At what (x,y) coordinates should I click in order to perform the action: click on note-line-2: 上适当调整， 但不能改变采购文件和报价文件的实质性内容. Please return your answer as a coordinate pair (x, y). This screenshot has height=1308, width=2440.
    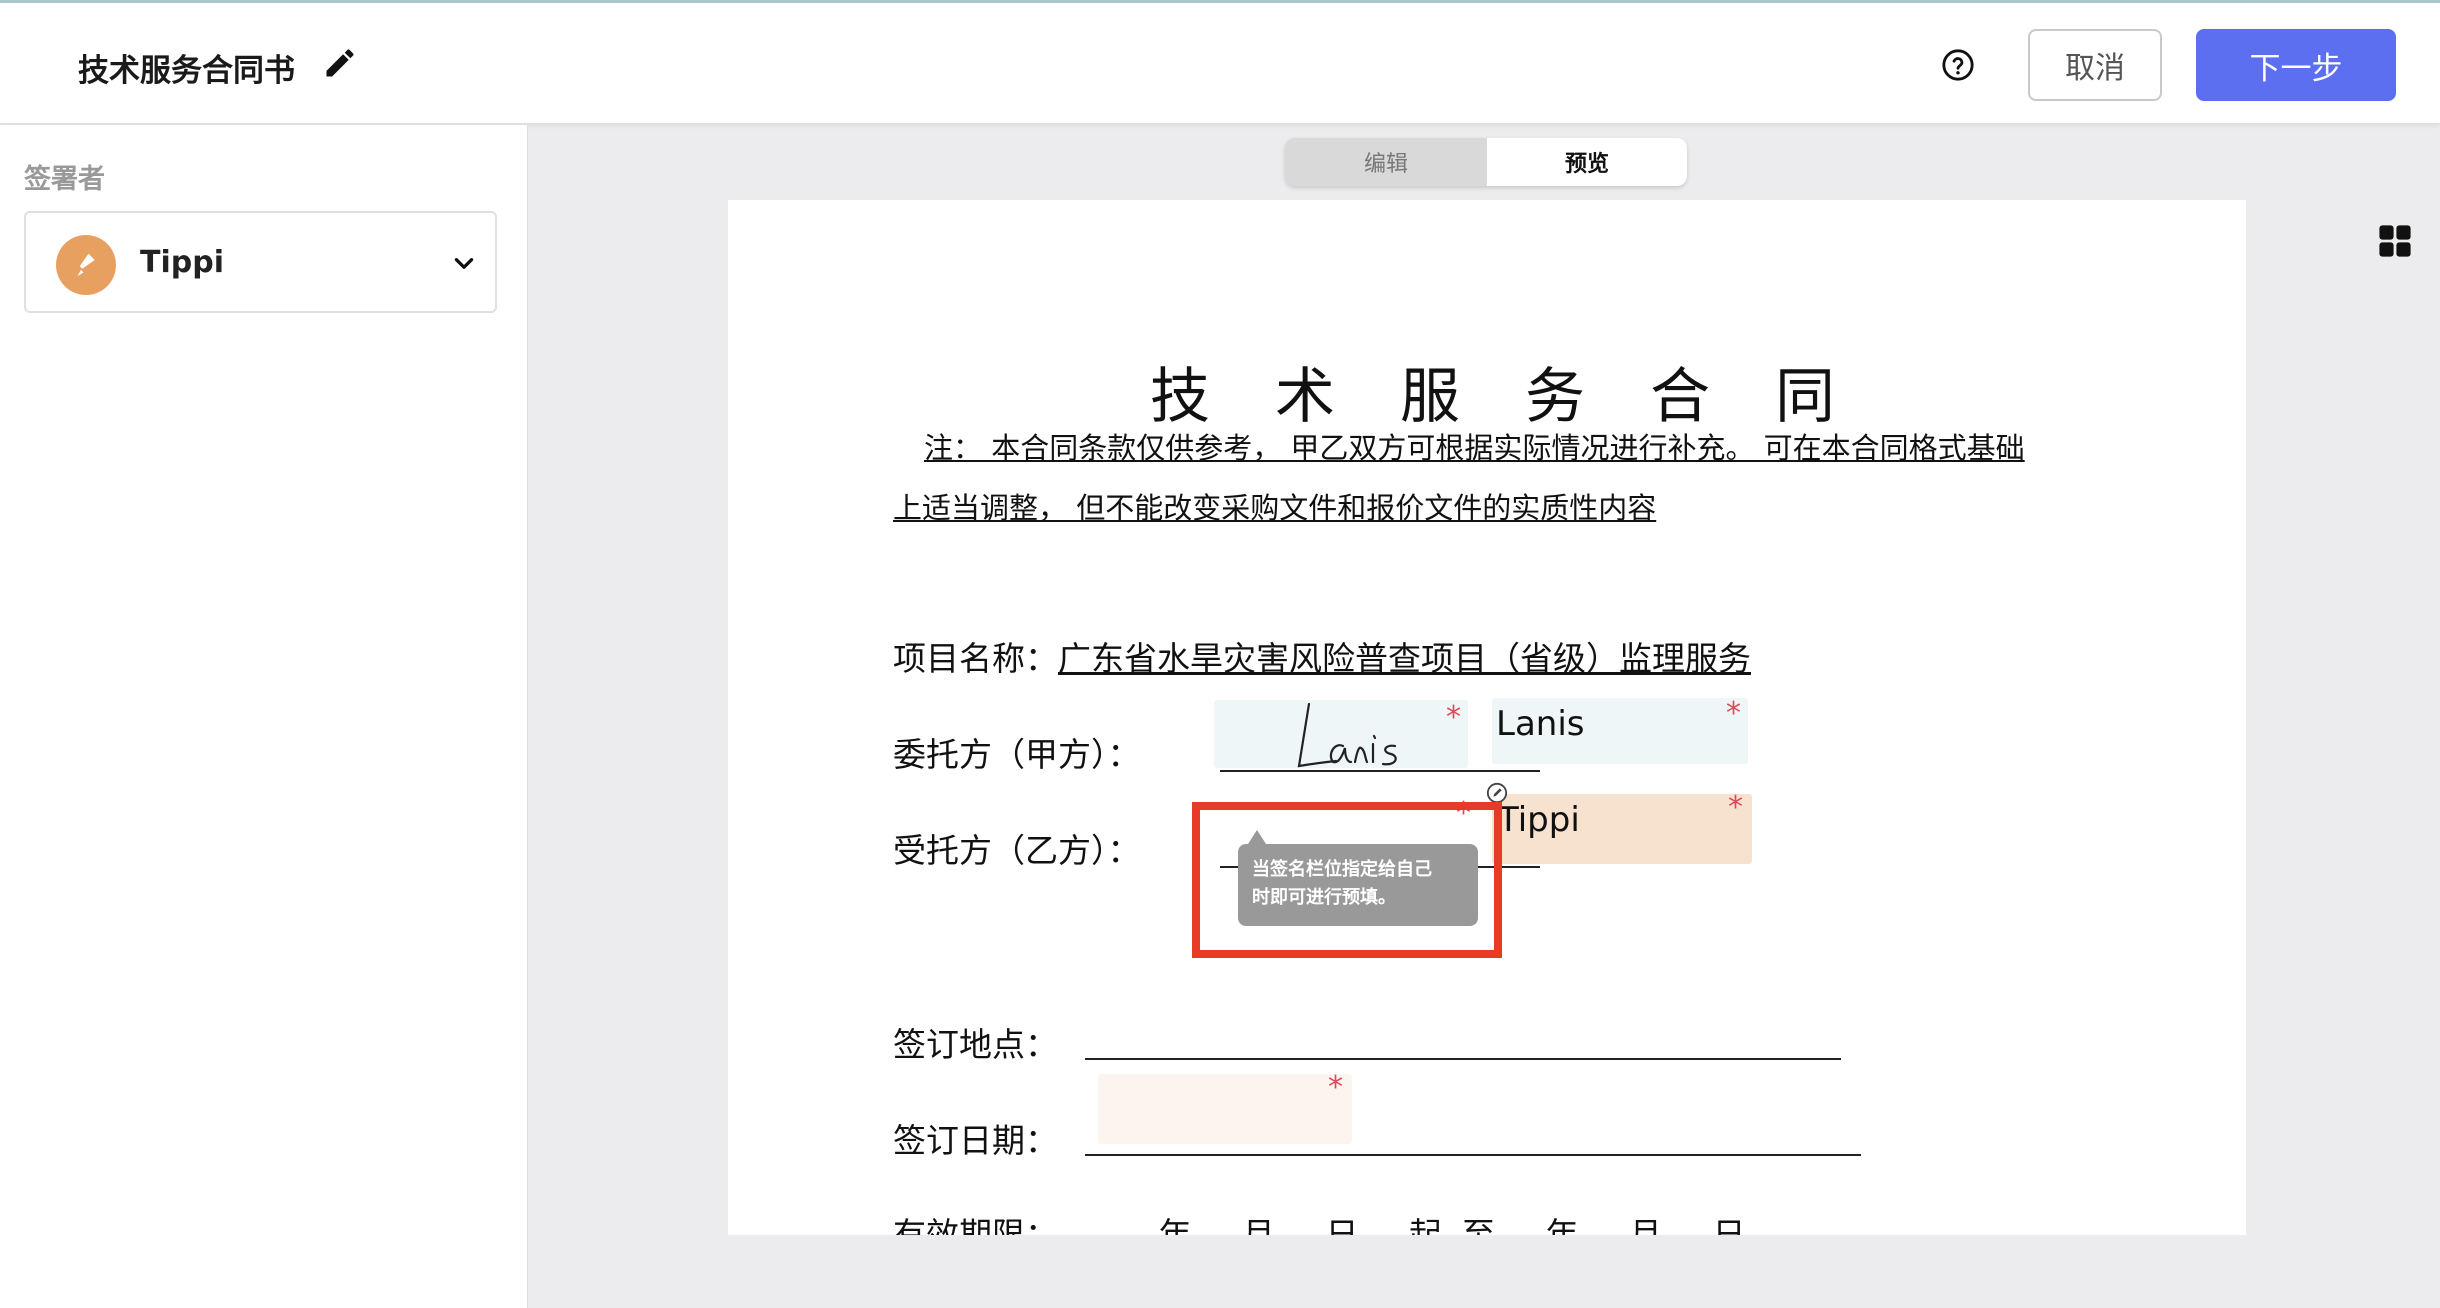
    Looking at the image, I should click on (1275, 508).